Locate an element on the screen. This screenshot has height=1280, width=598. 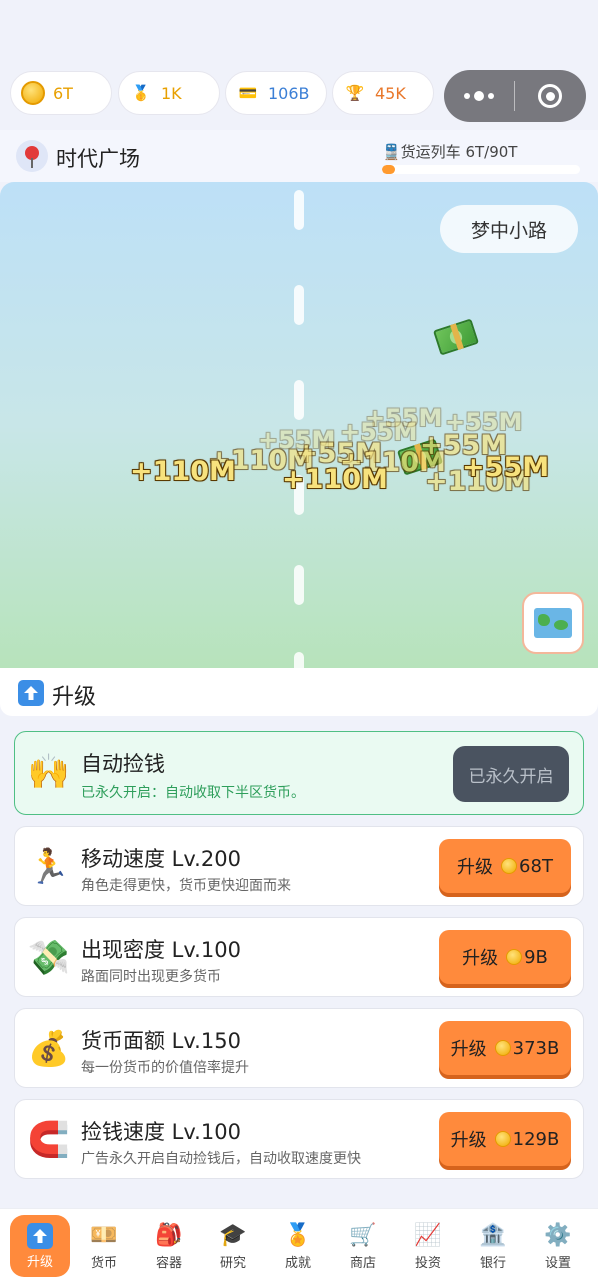
close-miniprogram-button is located at coordinates (550, 96).